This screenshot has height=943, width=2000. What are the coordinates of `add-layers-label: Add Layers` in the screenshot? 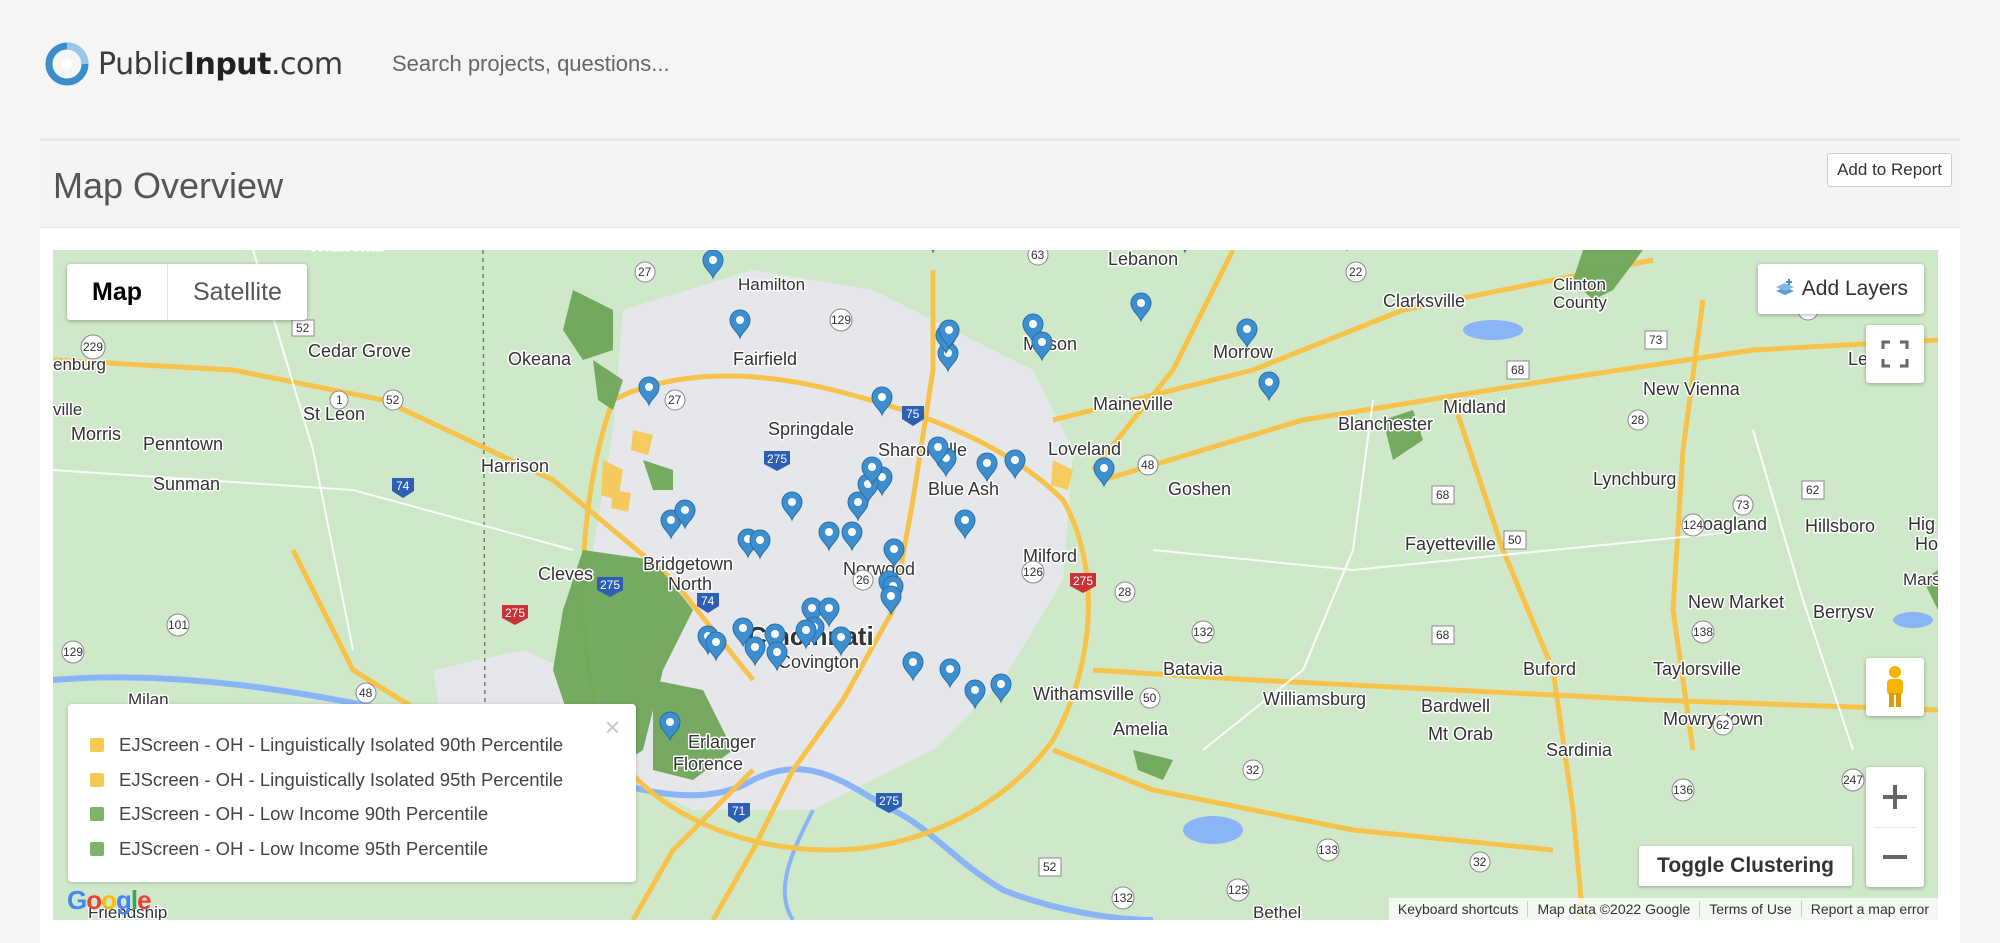 It's located at (1854, 288).